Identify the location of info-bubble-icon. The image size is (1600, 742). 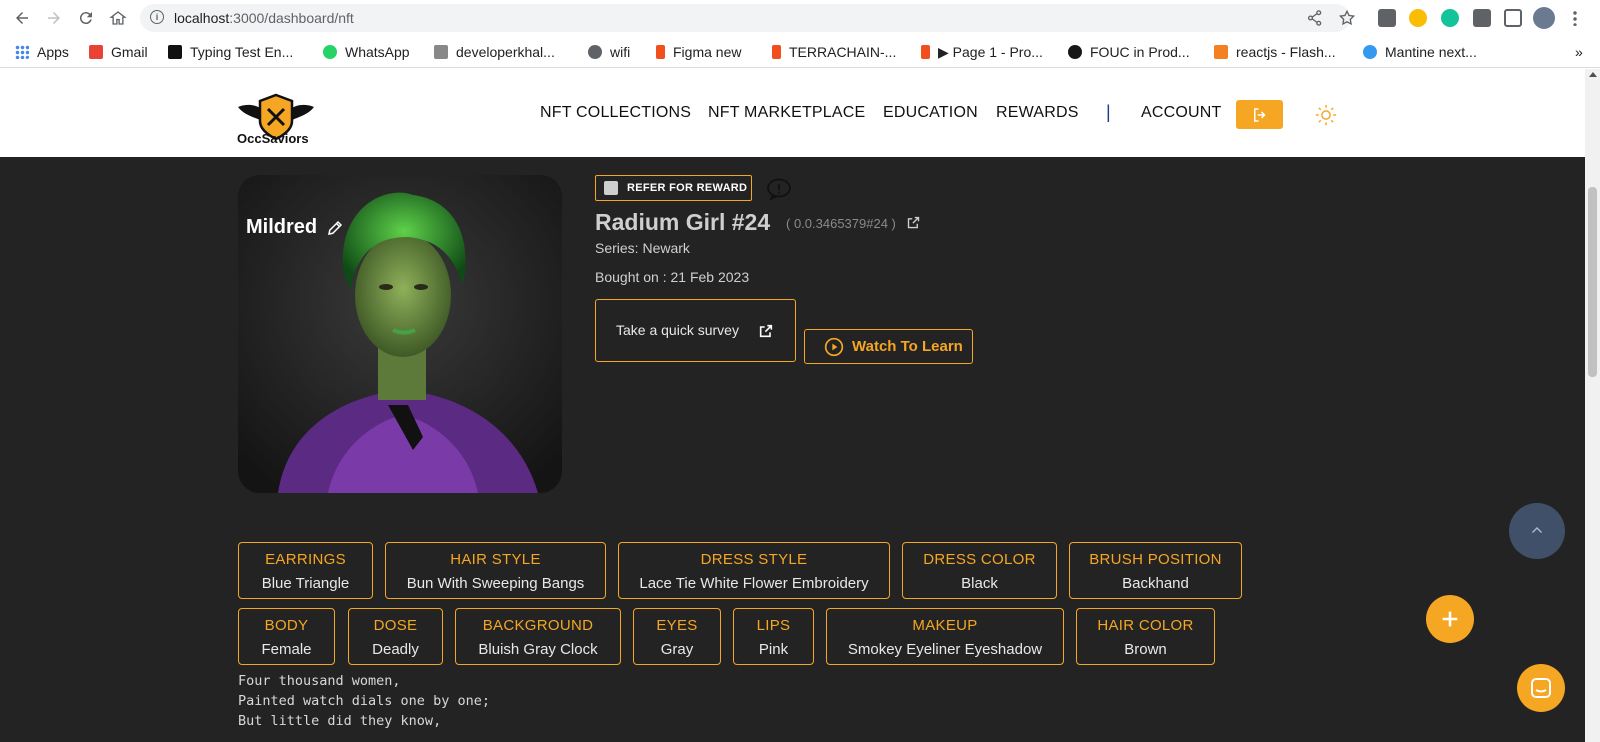
(779, 189).